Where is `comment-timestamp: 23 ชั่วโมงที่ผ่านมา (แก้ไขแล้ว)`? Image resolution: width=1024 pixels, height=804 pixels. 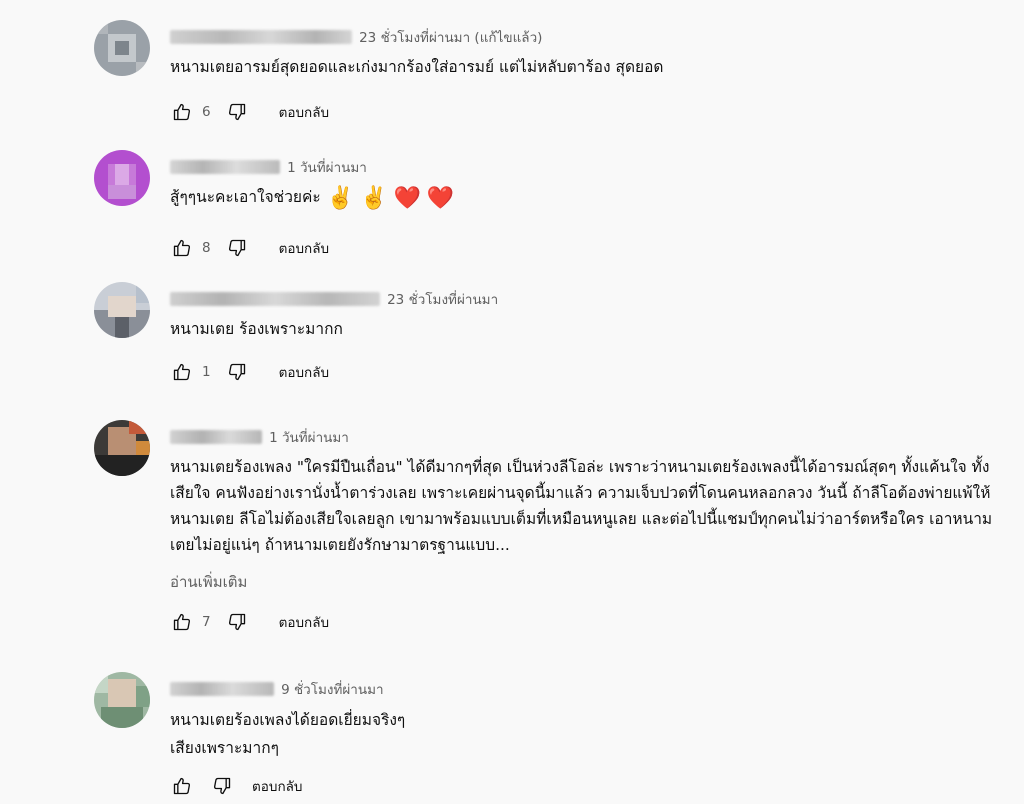 comment-timestamp: 23 ชั่วโมงที่ผ่านมา (แก้ไขแล้ว) is located at coordinates (450, 38).